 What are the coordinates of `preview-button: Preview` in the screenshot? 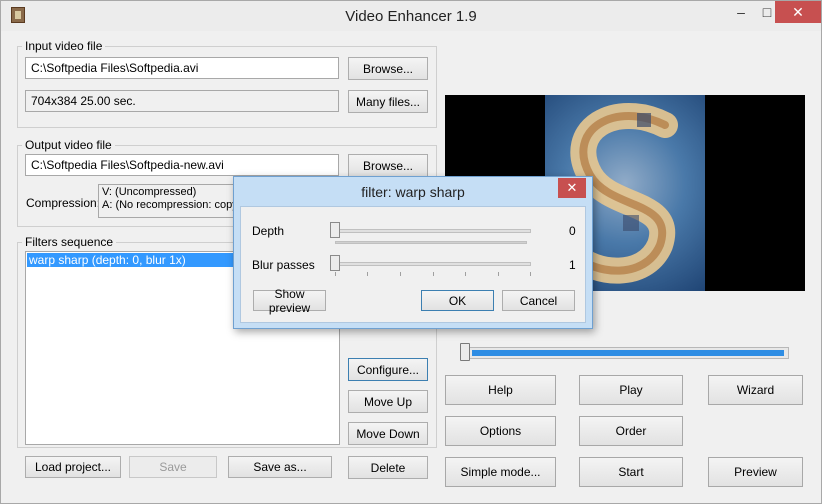 It's located at (755, 472).